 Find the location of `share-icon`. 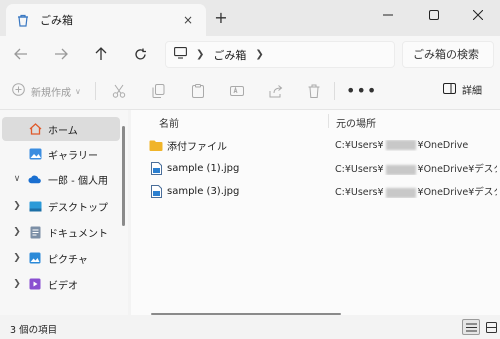

share-icon is located at coordinates (276, 90).